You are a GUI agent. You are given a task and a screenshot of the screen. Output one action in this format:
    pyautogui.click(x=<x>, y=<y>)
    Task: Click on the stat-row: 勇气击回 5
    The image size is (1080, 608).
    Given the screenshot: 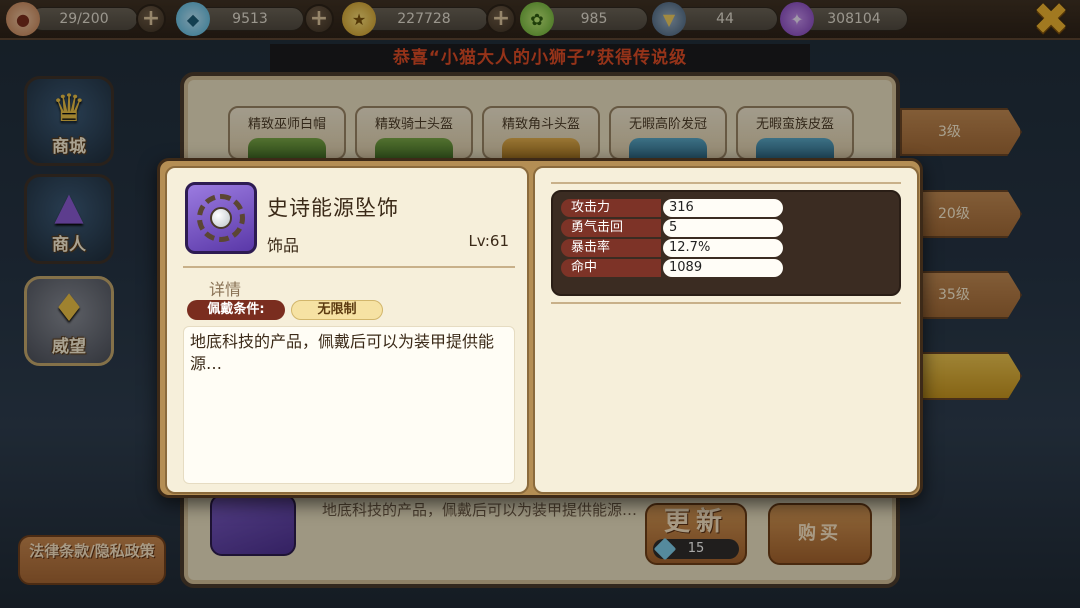 What is the action you would take?
    pyautogui.click(x=730, y=228)
    